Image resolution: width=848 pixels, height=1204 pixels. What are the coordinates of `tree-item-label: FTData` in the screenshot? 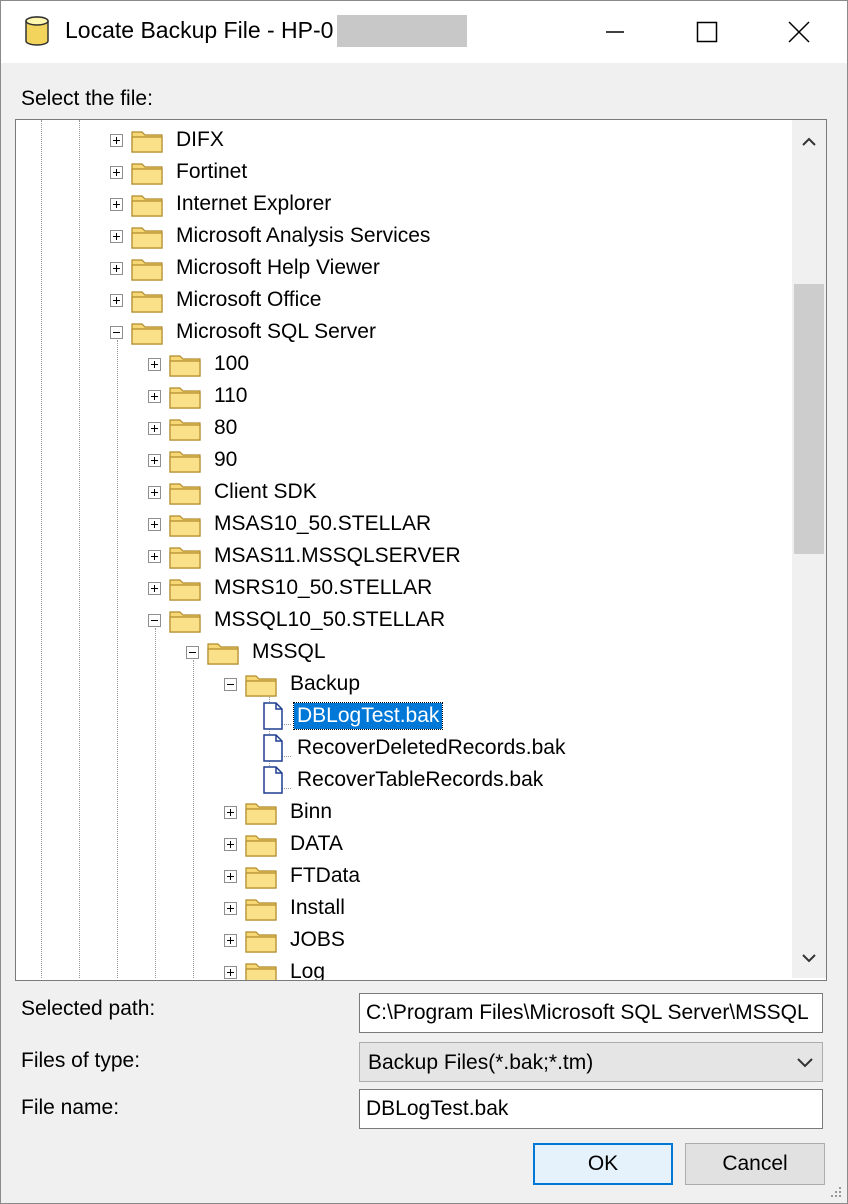 It's located at (325, 875).